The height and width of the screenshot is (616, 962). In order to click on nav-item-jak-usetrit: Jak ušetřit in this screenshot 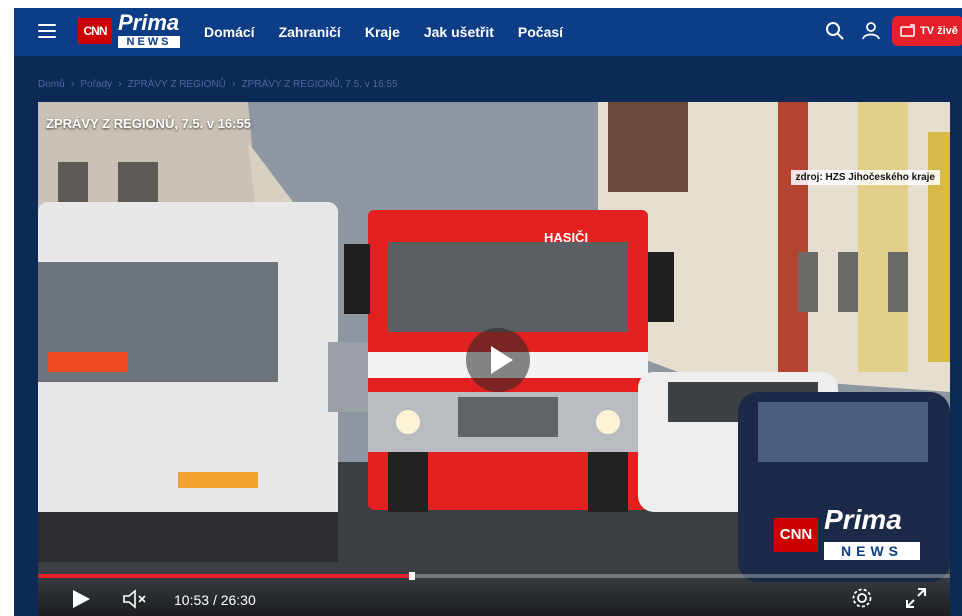, I will do `click(459, 32)`.